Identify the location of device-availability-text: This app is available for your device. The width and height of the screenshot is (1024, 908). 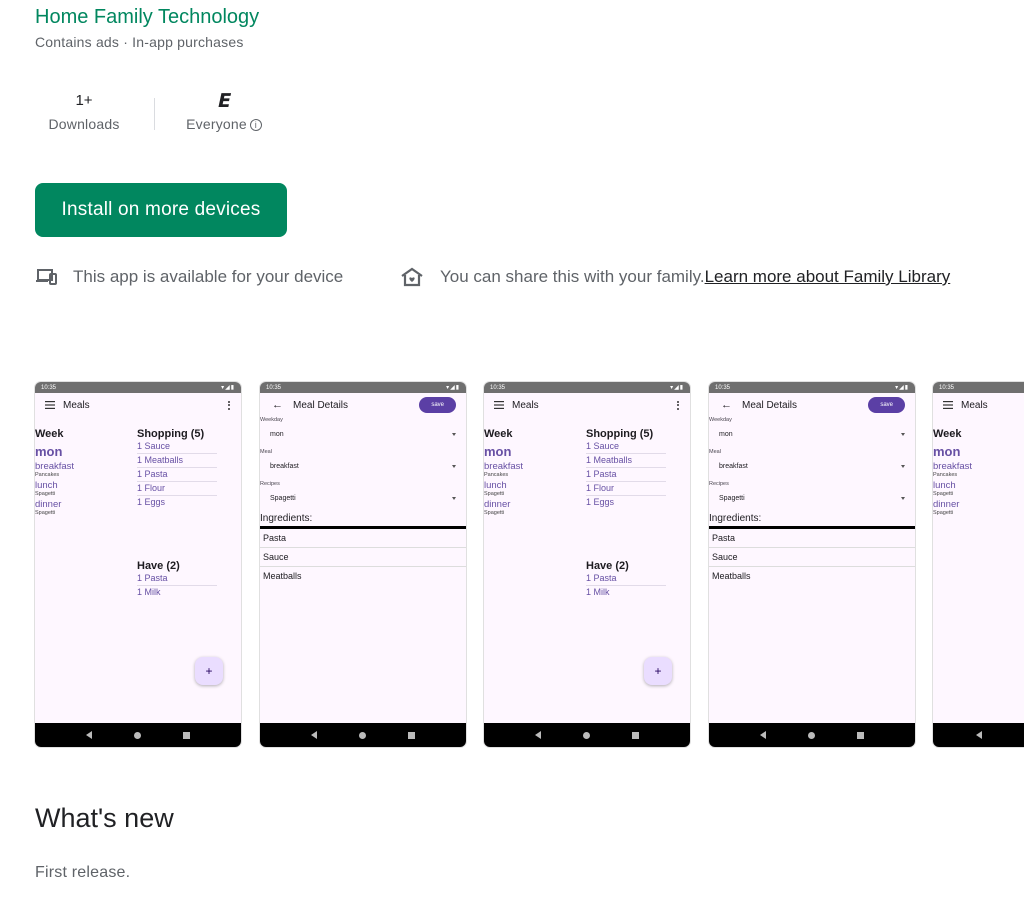
(208, 276).